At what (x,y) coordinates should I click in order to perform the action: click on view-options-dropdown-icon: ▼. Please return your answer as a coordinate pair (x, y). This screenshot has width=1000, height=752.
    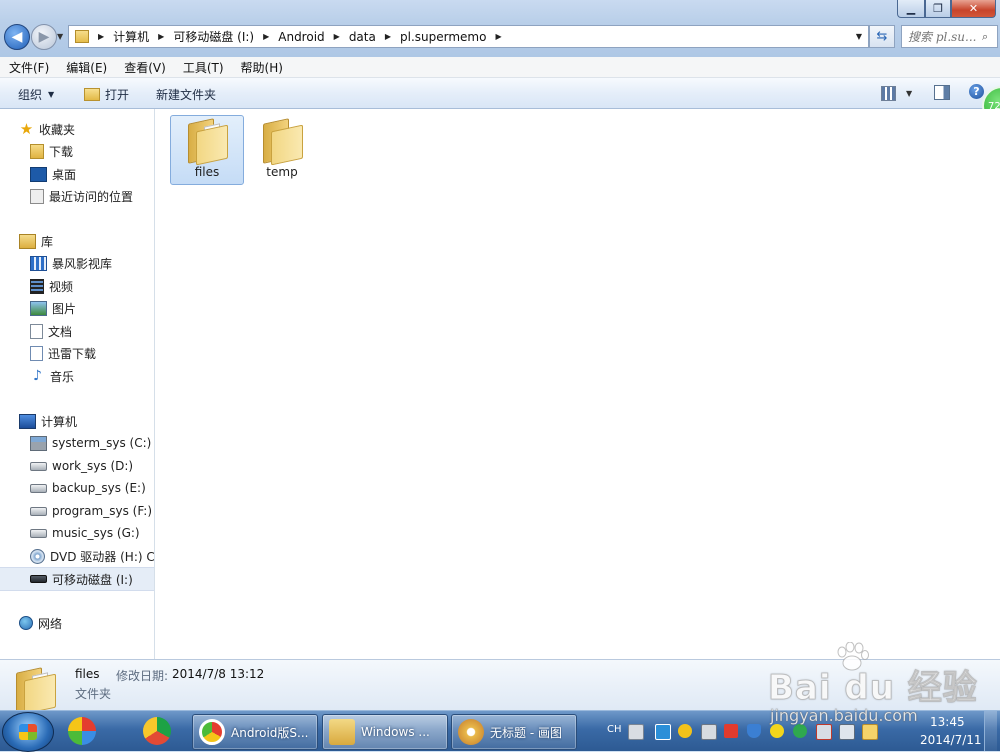
    Looking at the image, I should click on (909, 93).